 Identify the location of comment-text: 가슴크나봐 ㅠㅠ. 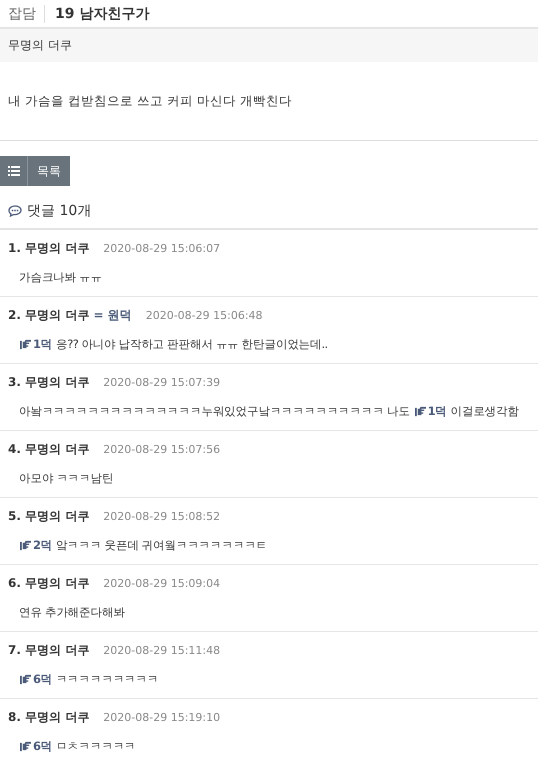
(60, 277).